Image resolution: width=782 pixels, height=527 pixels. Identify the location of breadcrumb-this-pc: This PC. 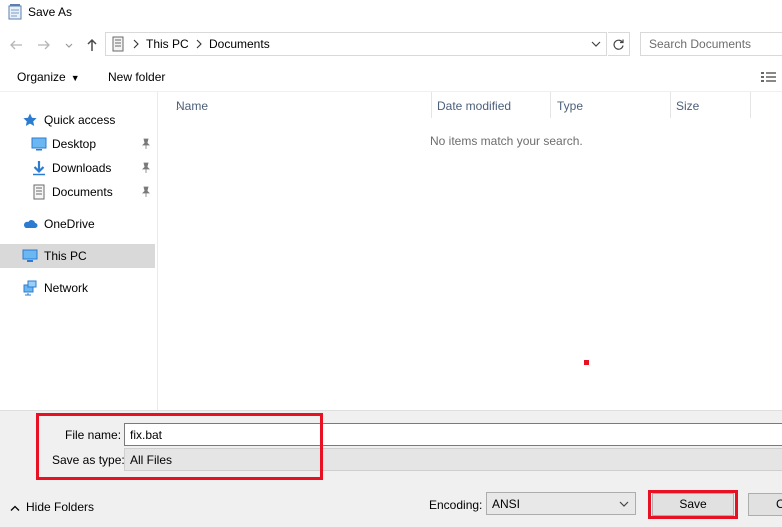
(167, 44).